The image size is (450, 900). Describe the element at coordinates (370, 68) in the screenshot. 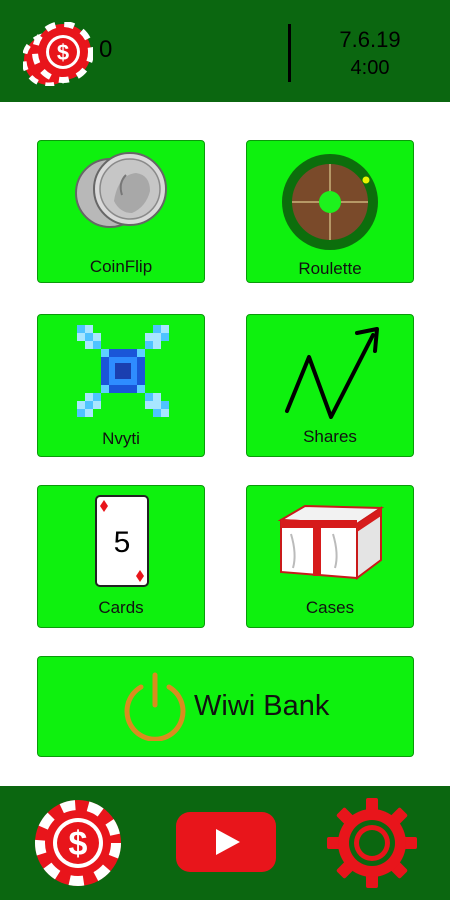

I see `time-label: 4:00` at that location.